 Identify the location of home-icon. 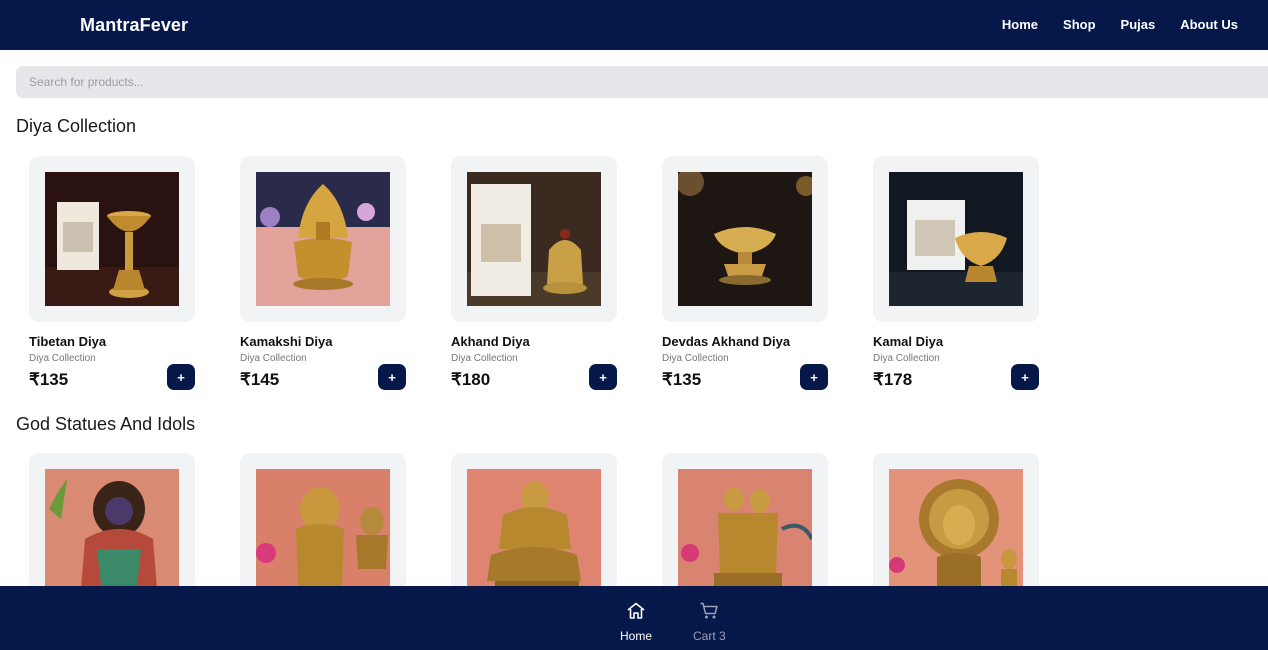
(636, 613).